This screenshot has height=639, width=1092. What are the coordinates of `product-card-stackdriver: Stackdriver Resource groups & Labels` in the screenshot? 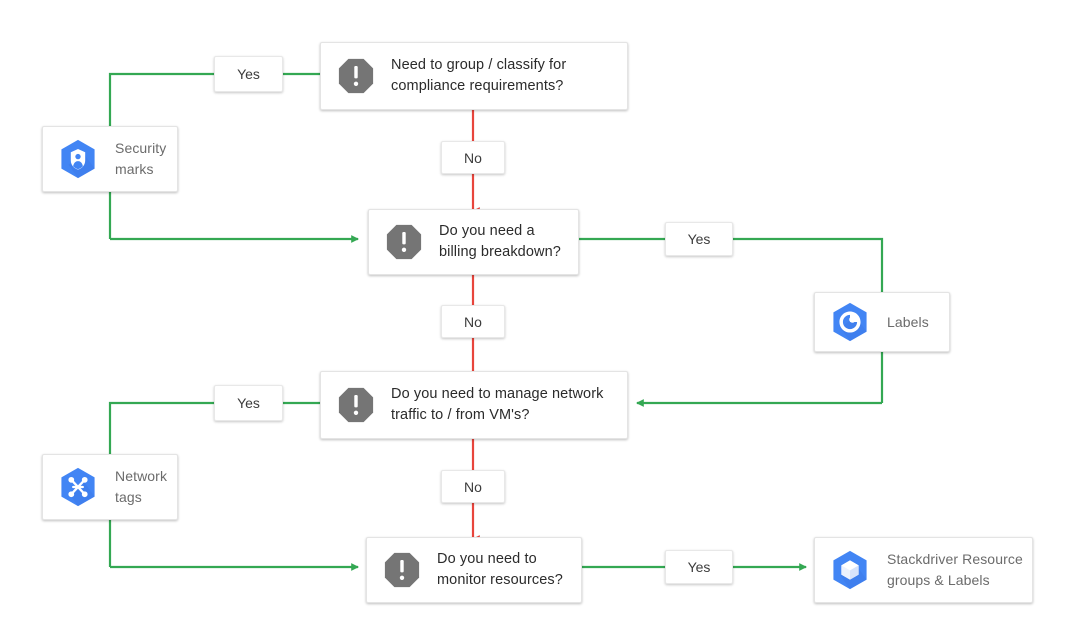 It's located at (923, 570).